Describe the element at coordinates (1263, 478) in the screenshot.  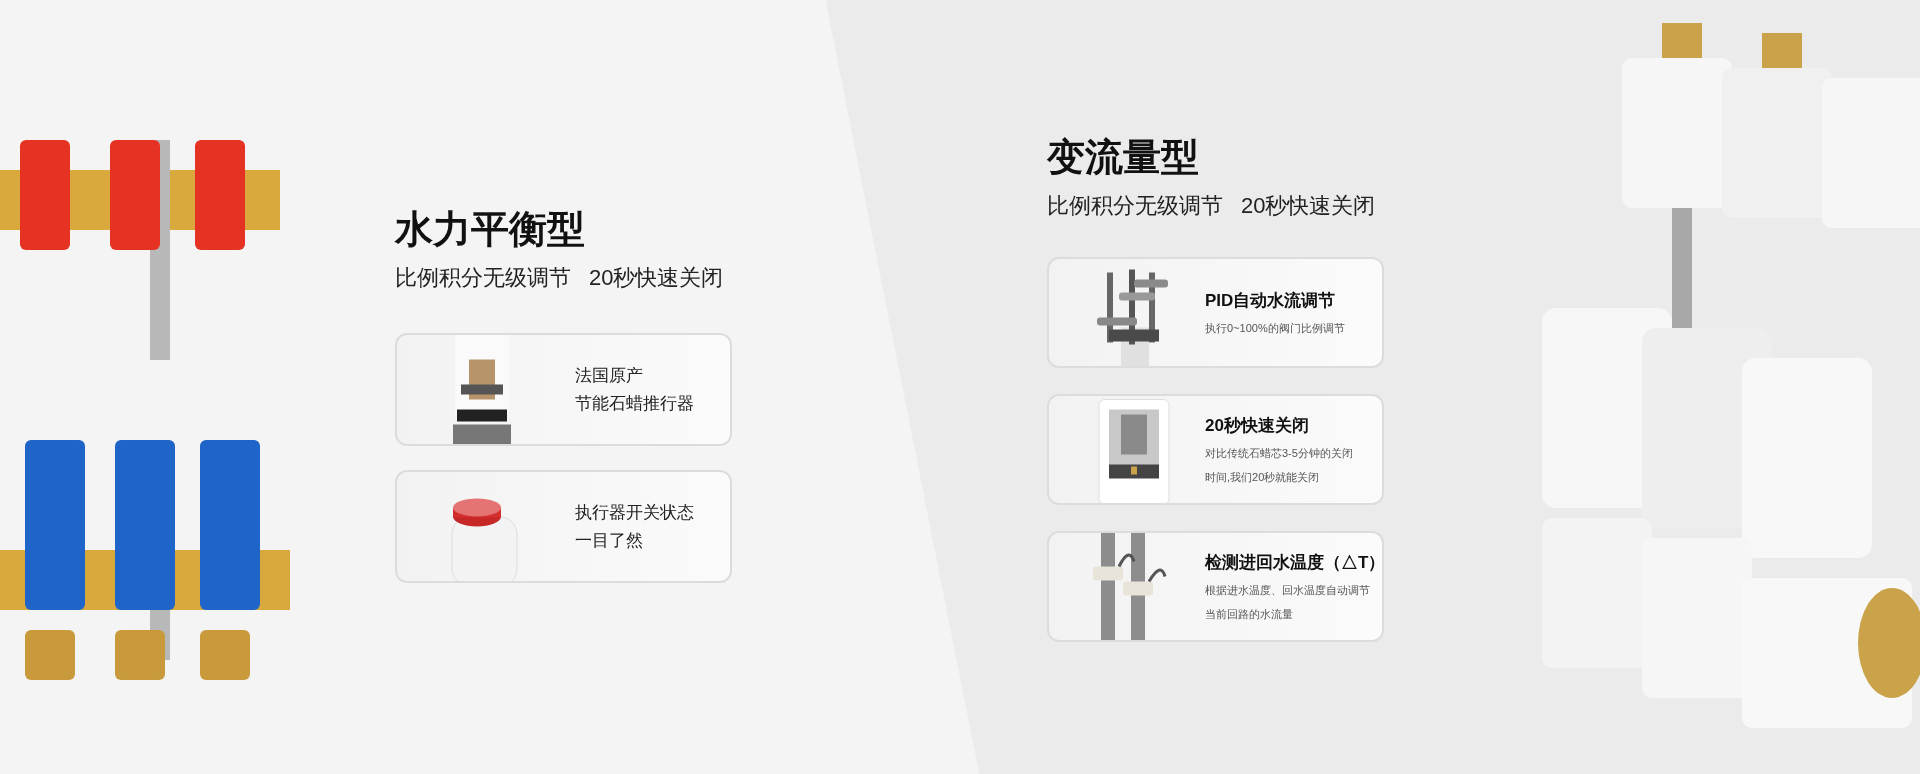
I see `card-text: 时间,我们20秒就能关闭` at that location.